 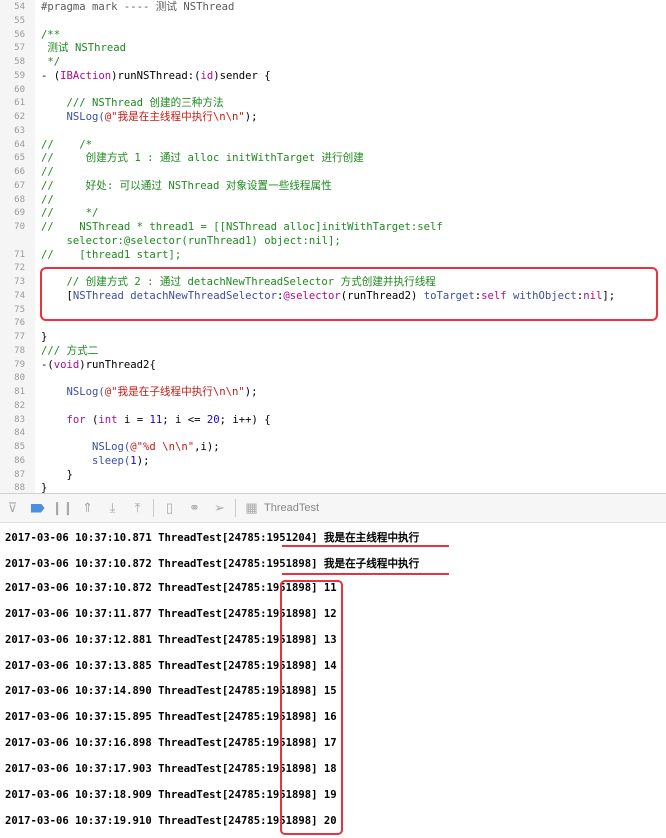 What do you see at coordinates (19, 474) in the screenshot?
I see `line-number: 87` at bounding box center [19, 474].